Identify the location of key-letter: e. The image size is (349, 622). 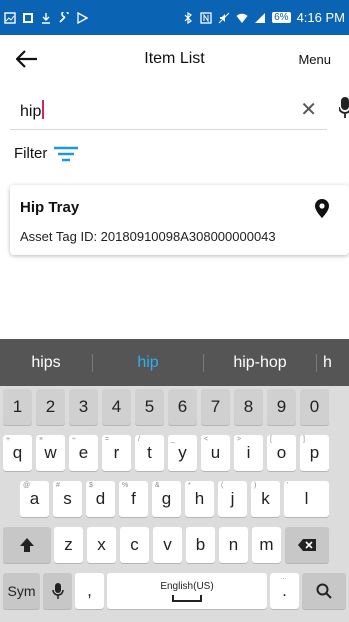
(83, 452).